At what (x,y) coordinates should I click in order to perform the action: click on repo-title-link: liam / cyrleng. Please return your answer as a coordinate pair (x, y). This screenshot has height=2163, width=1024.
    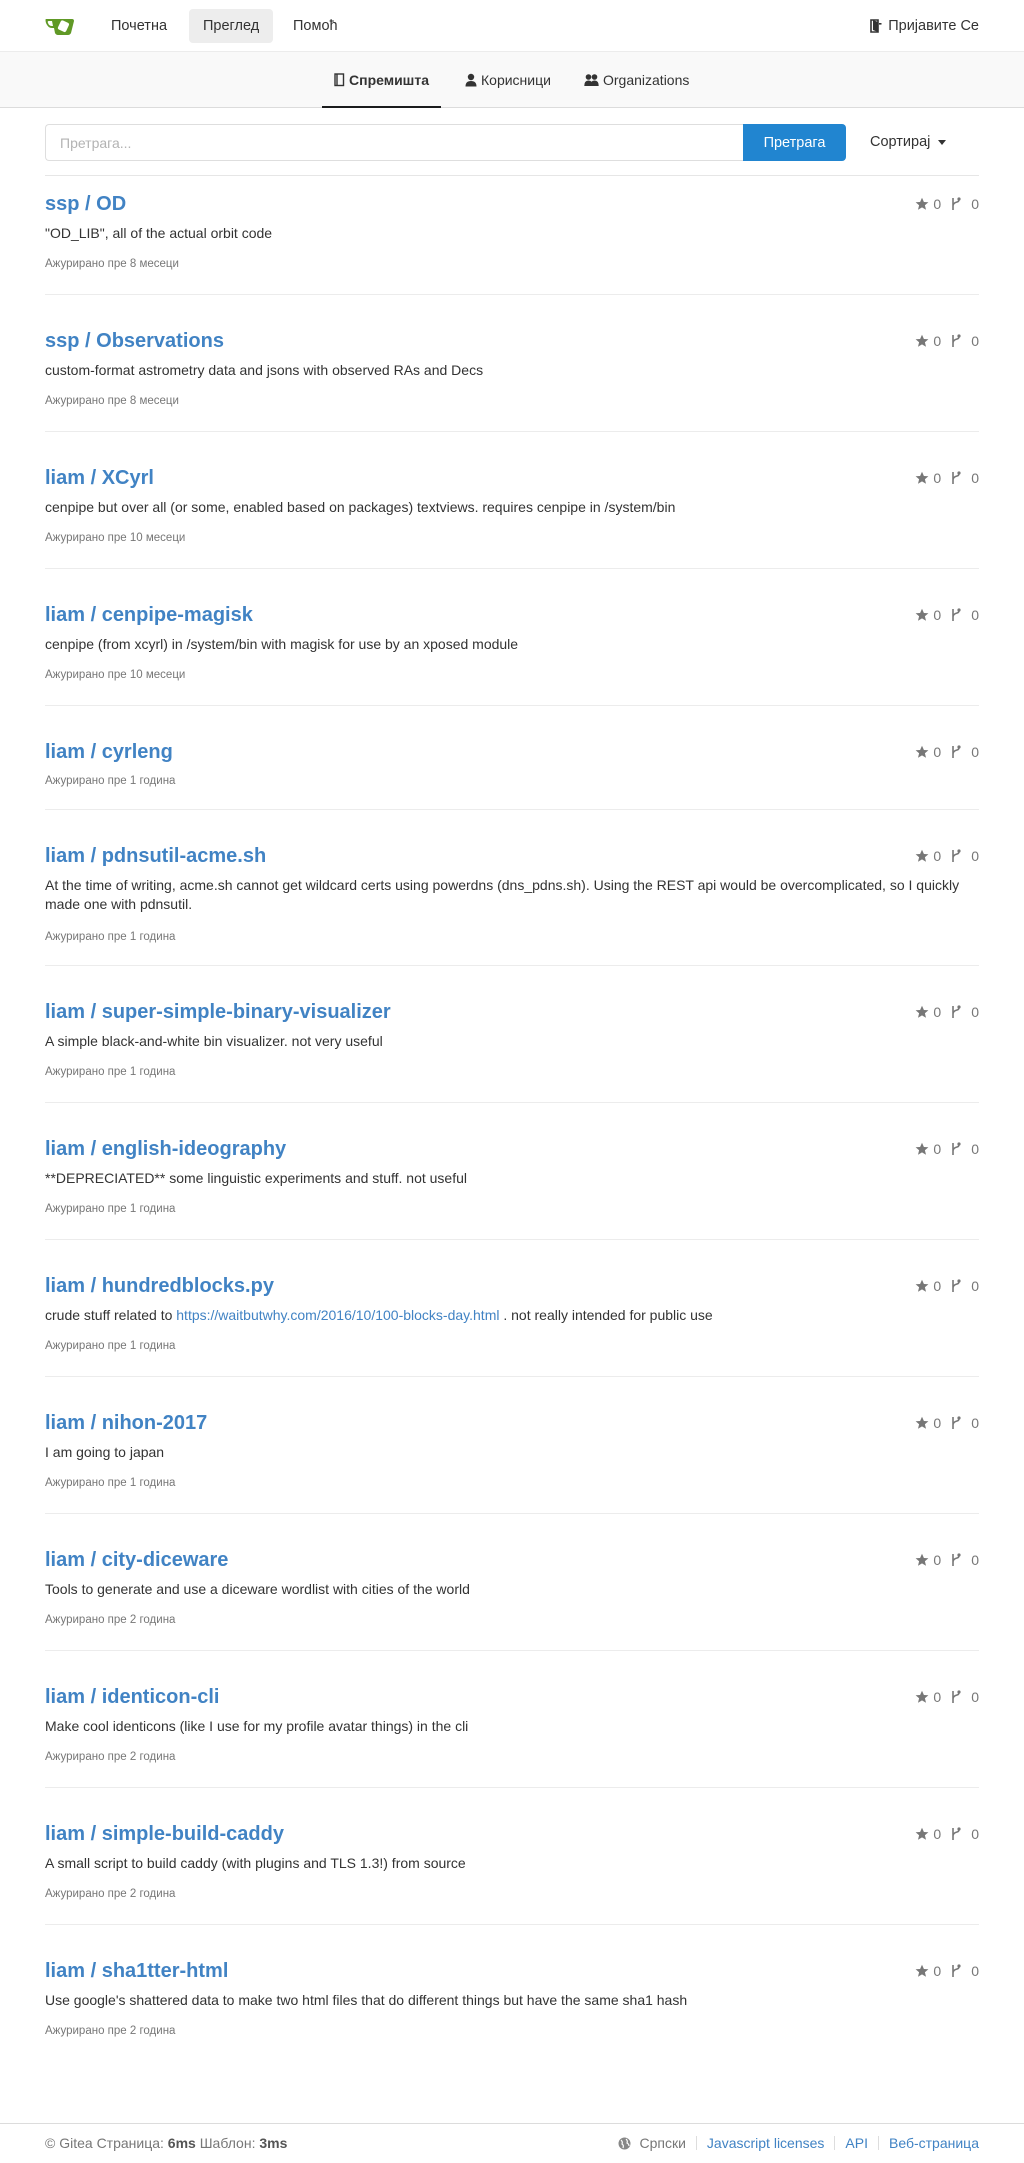
    Looking at the image, I should click on (109, 752).